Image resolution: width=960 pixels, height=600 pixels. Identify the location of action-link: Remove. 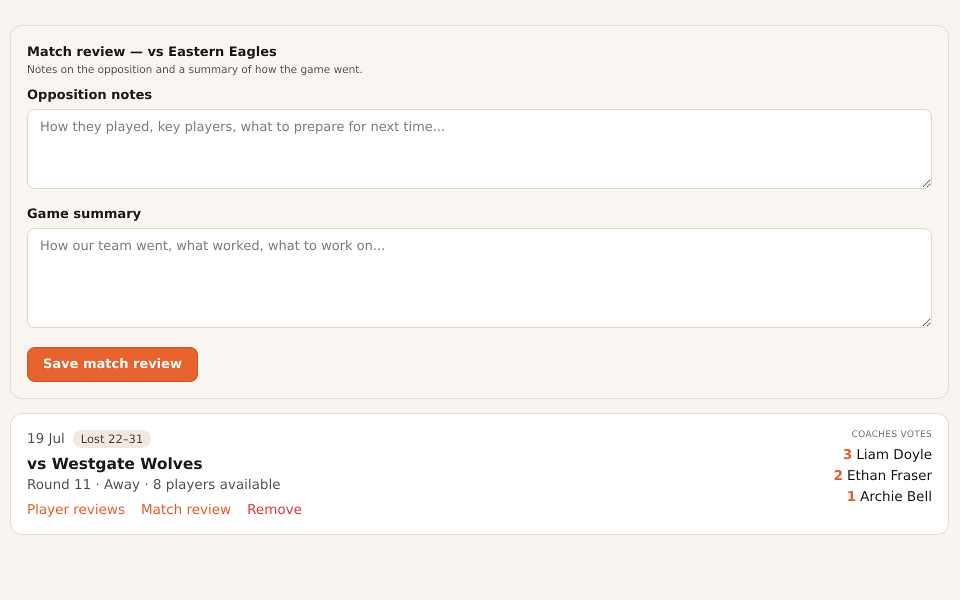
(274, 510).